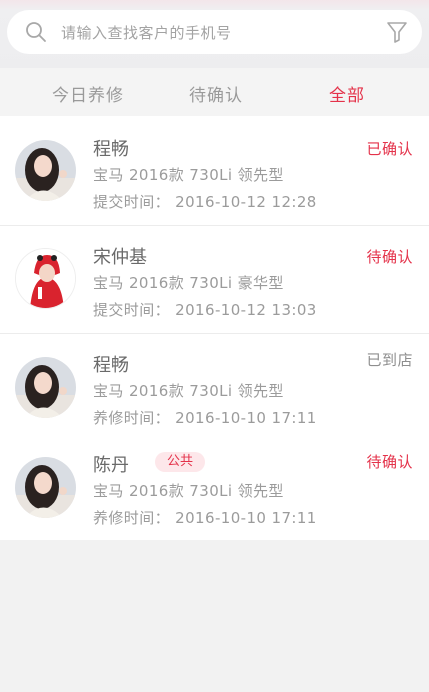  I want to click on status-badge: 已确认, so click(389, 149).